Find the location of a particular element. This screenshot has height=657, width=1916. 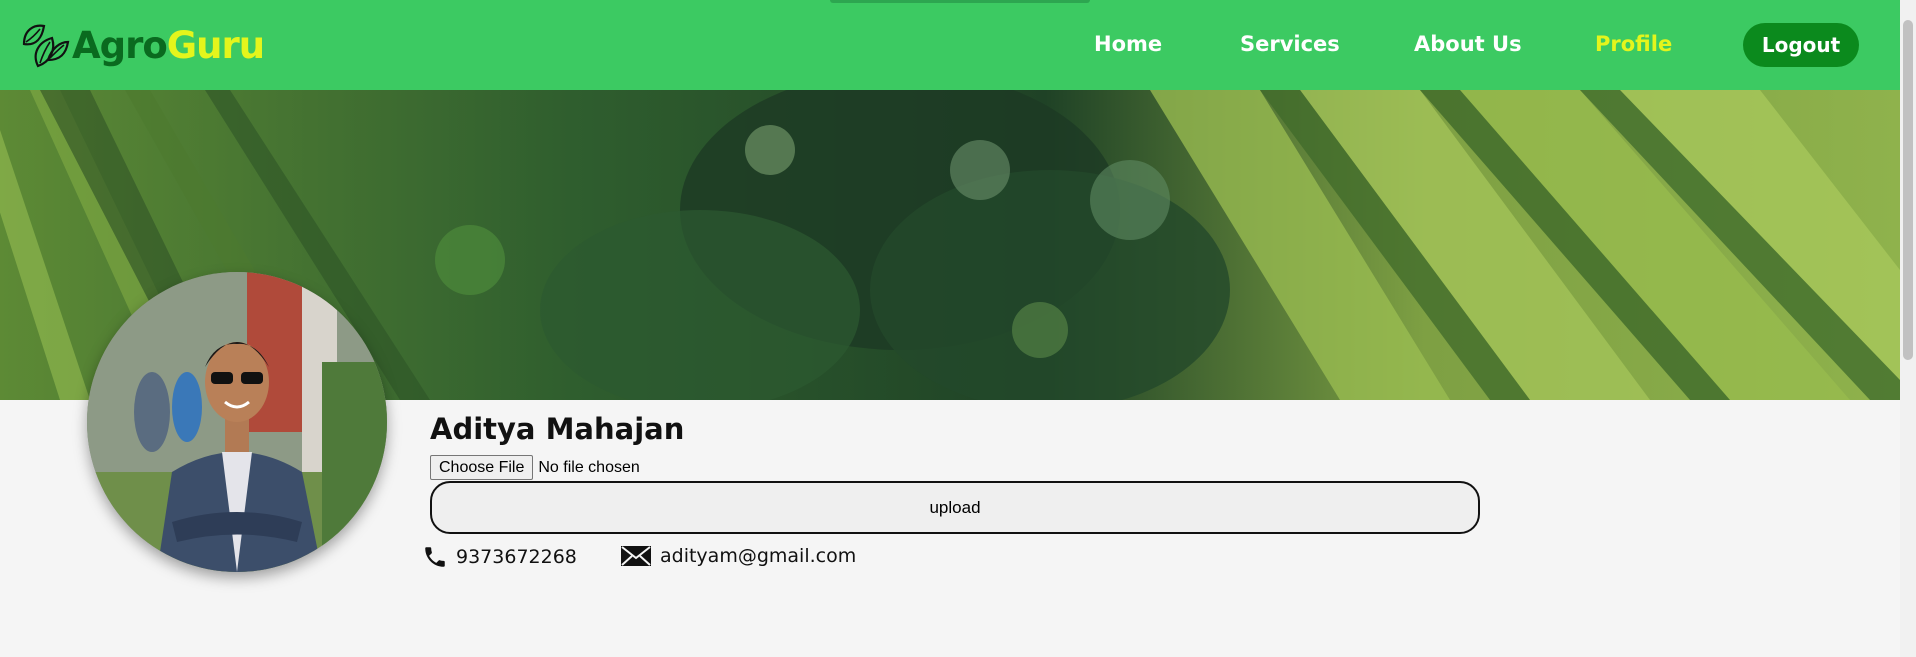

nav-profile: Profile is located at coordinates (1633, 44).